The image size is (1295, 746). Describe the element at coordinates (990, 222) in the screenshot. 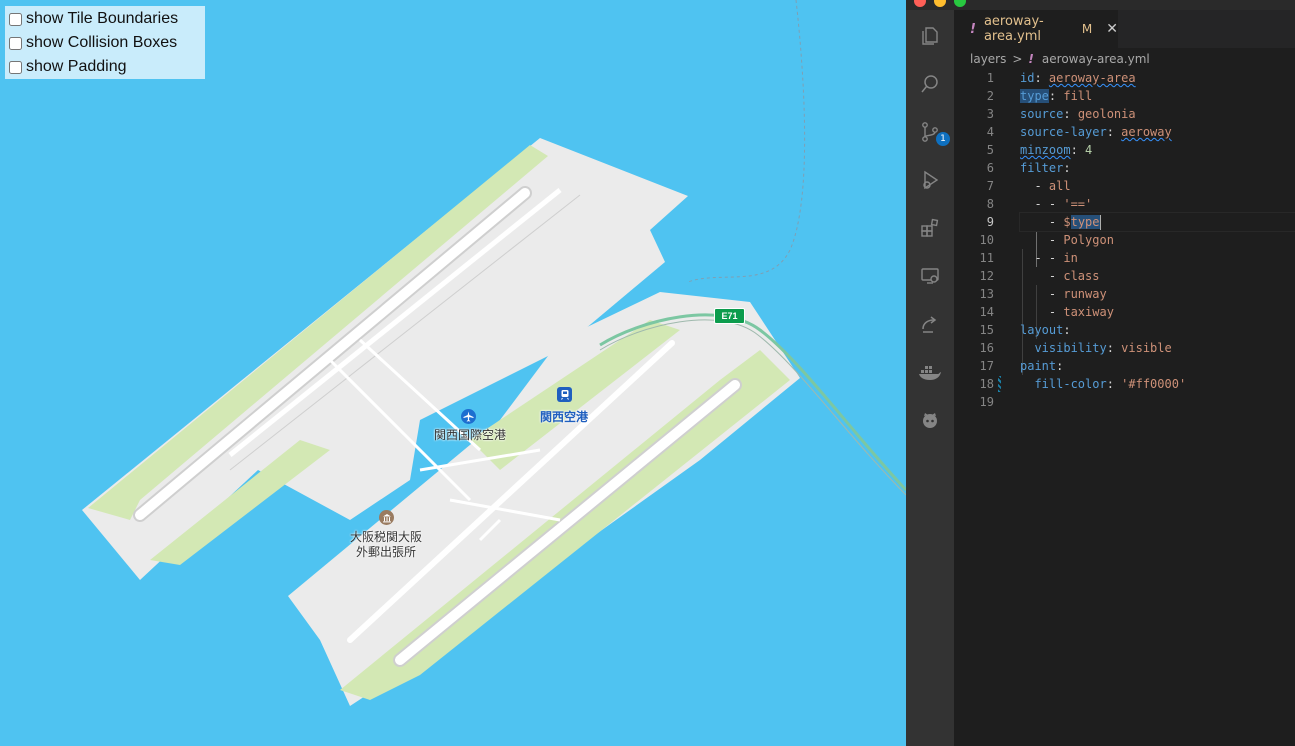

I see `line-number: 9` at that location.